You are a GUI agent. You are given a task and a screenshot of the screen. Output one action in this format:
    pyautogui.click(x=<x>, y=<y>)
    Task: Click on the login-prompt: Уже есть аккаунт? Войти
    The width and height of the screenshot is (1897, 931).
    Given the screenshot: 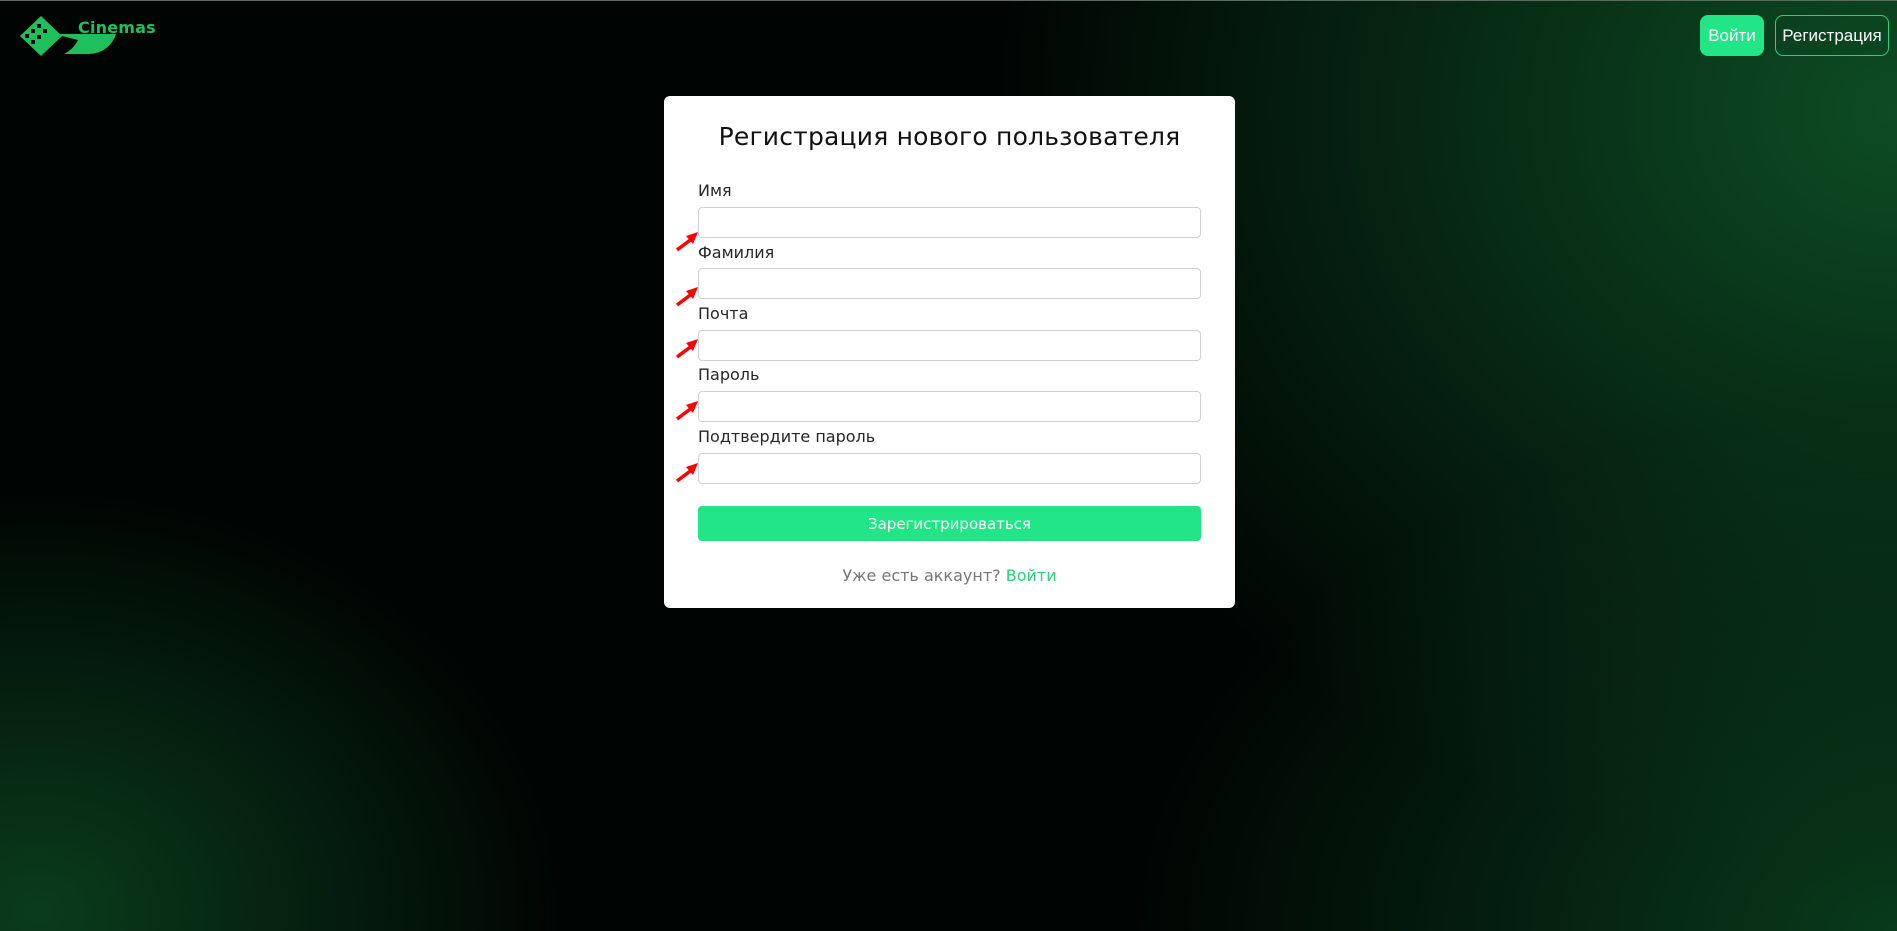 What is the action you would take?
    pyautogui.click(x=949, y=575)
    